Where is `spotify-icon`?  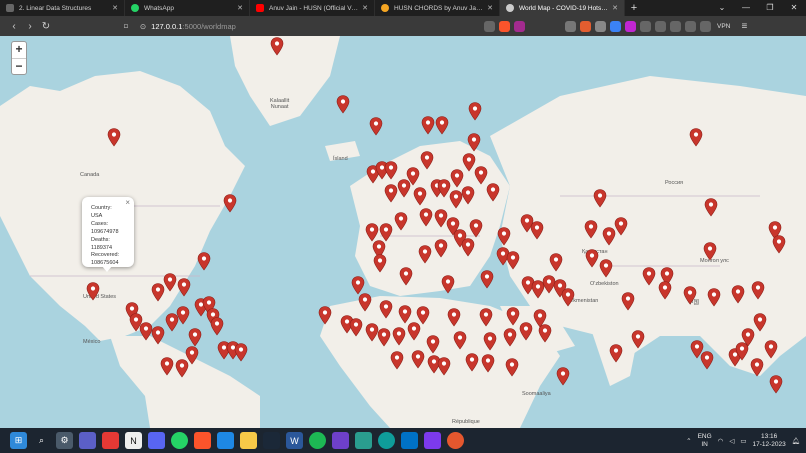
spotify-icon is located at coordinates (317, 440).